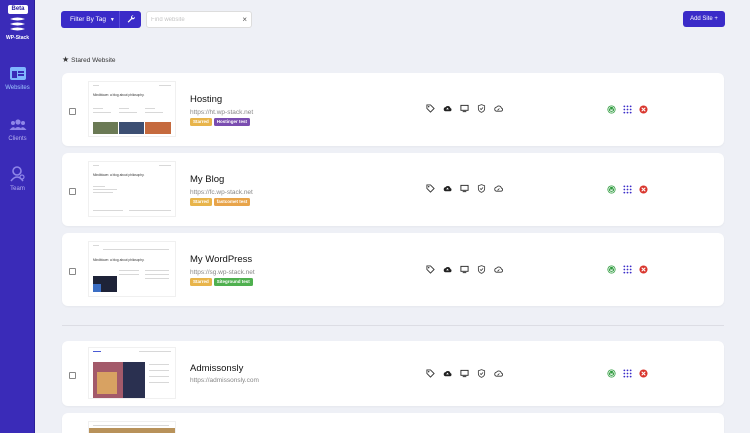 The width and height of the screenshot is (750, 433). I want to click on tag-badge: fastcomet test, so click(232, 202).